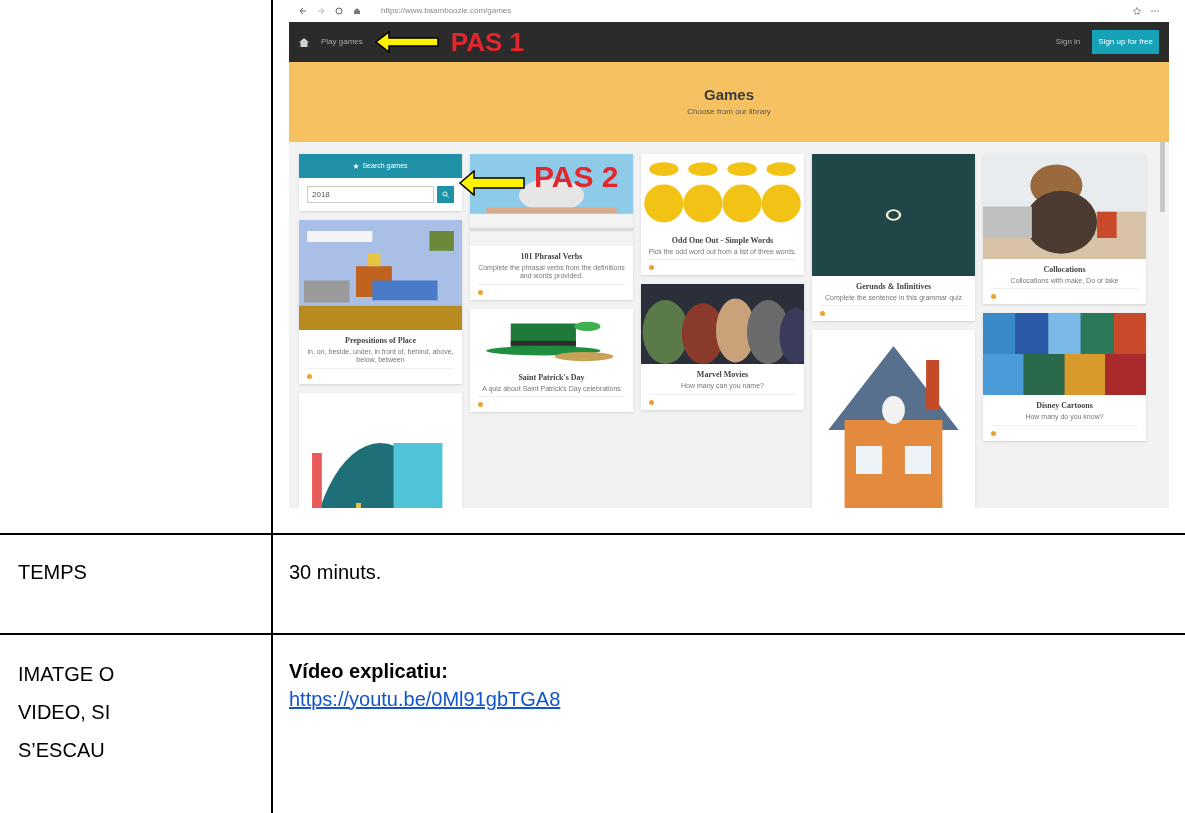  What do you see at coordinates (321, 11) in the screenshot?
I see `forward-icon` at bounding box center [321, 11].